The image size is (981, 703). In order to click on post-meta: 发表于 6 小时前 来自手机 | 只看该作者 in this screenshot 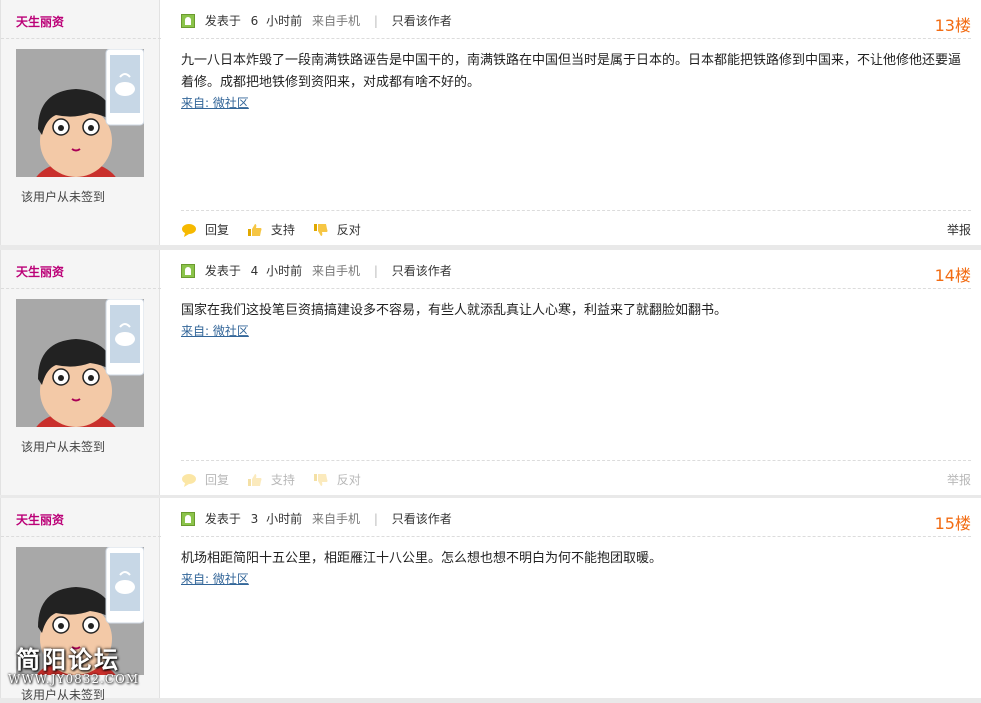, I will do `click(316, 21)`.